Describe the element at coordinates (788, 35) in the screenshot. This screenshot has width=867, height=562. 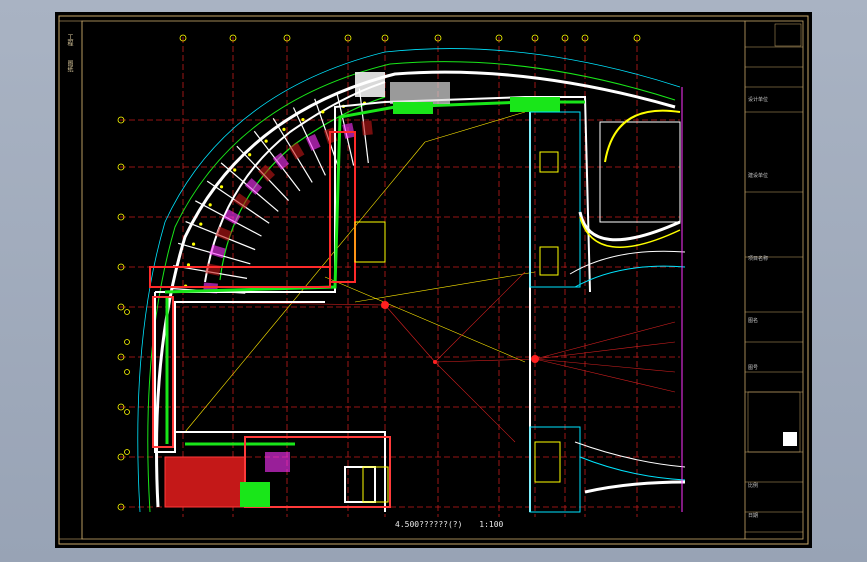
I see `title-block-revision-box` at that location.